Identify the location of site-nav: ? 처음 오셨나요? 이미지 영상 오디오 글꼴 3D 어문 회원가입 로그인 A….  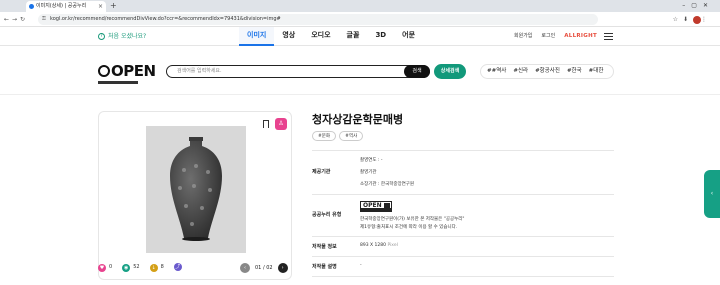
(360, 36).